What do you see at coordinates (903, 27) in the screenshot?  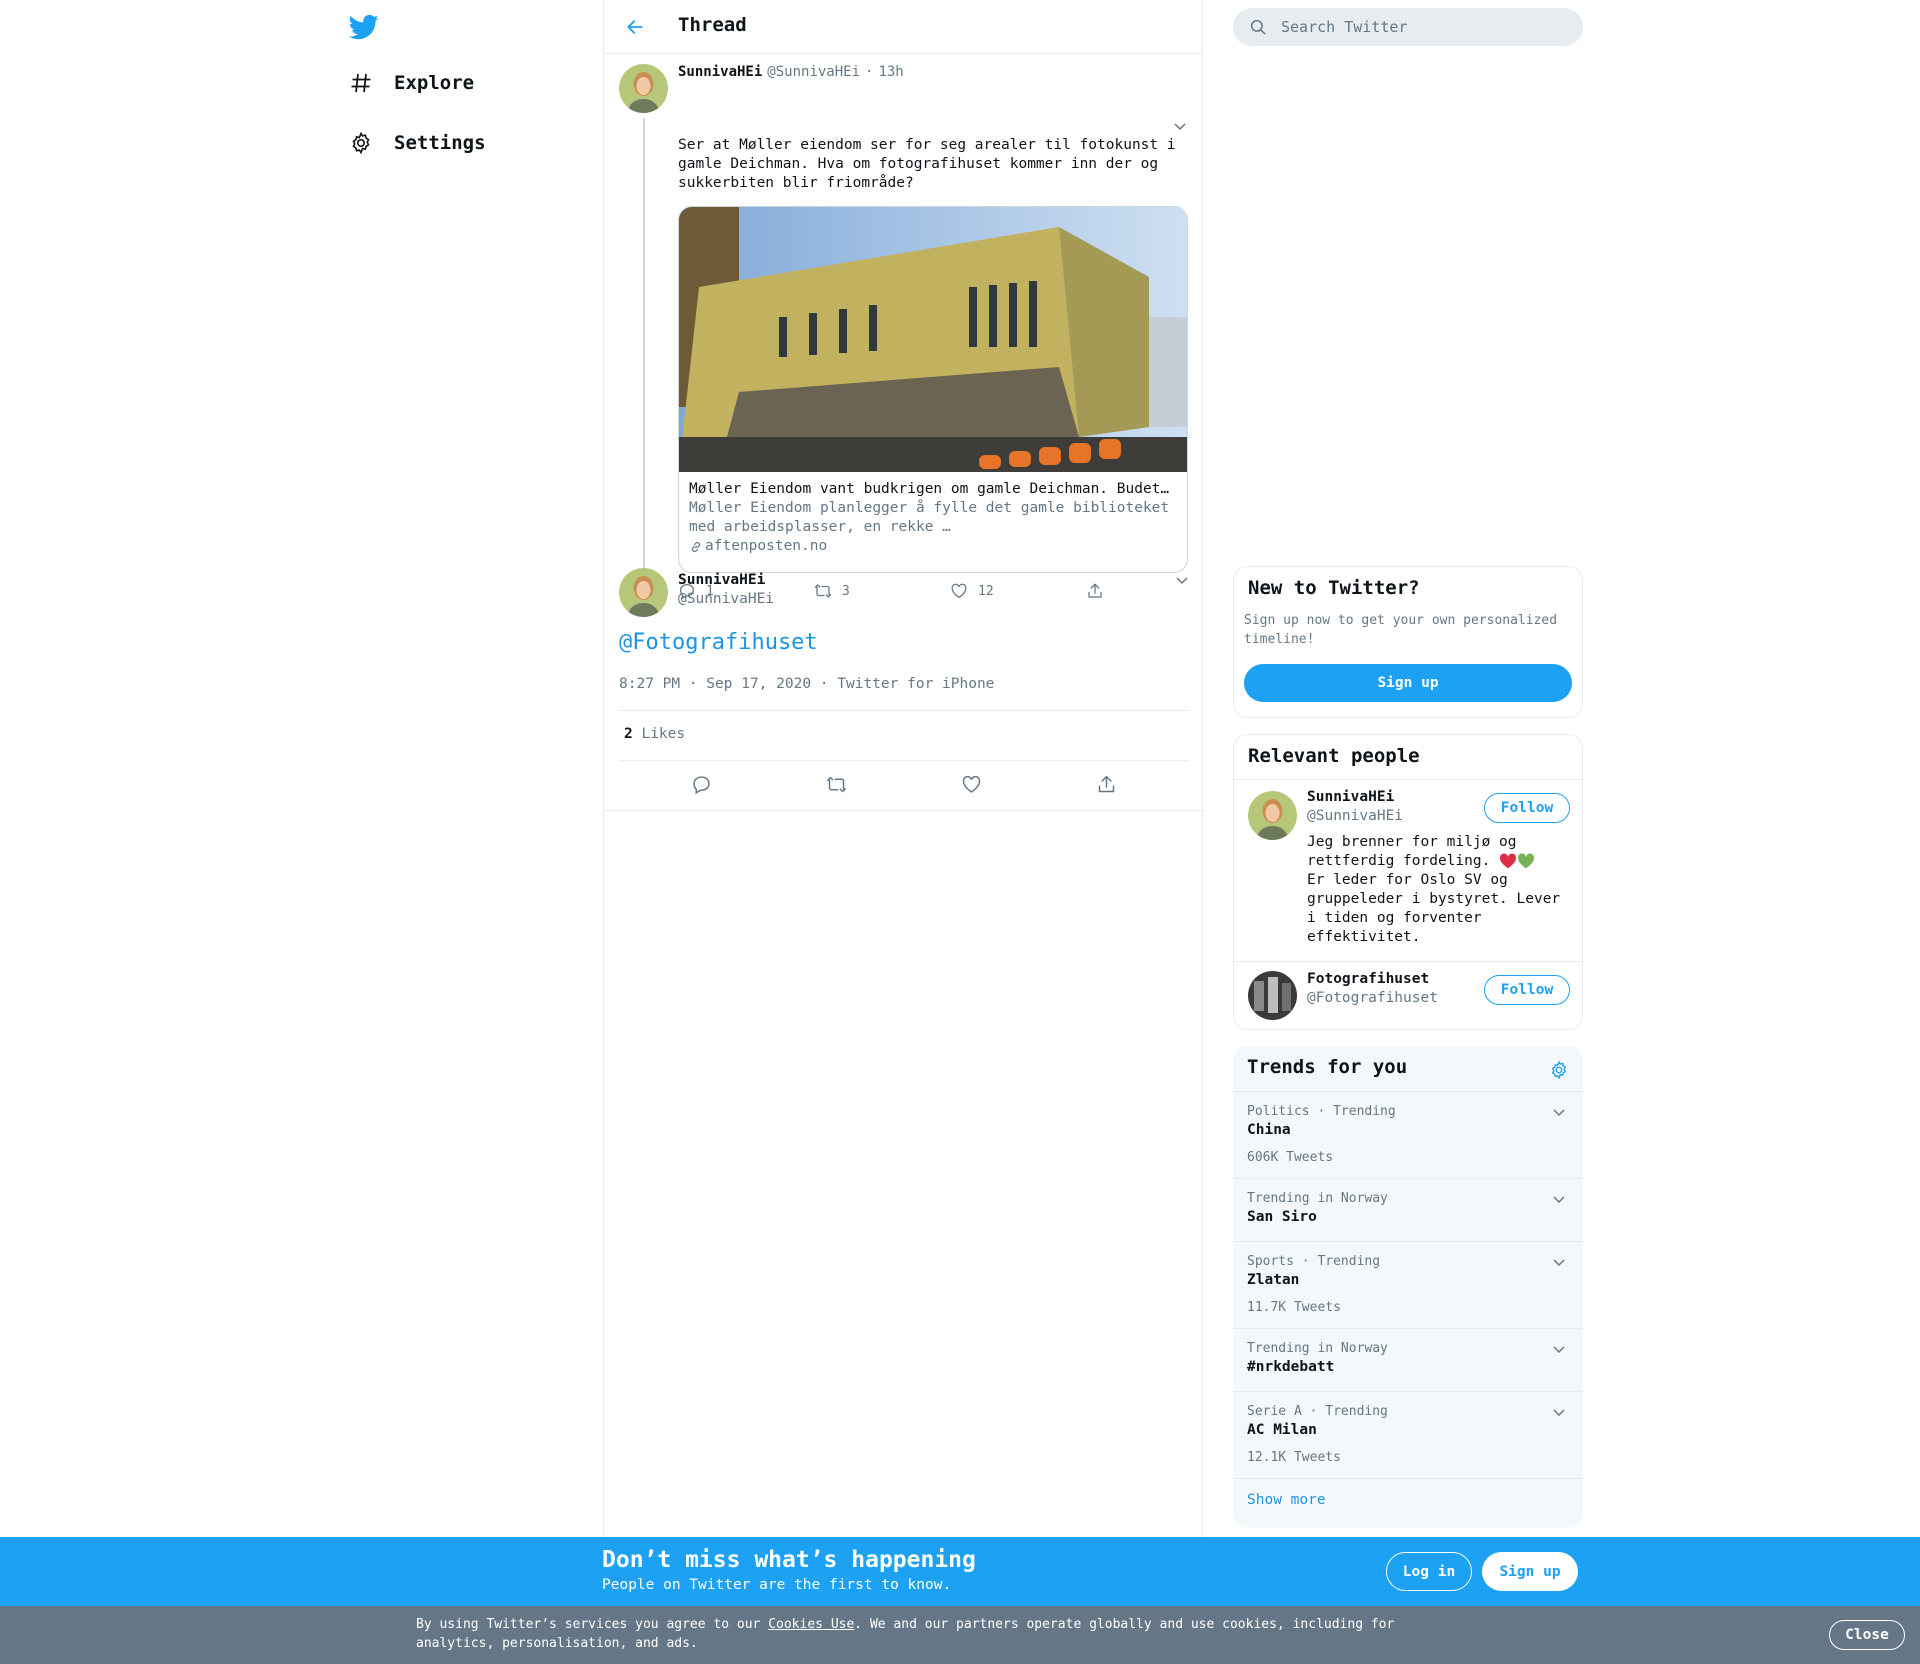 I see `thread-header: Thread` at bounding box center [903, 27].